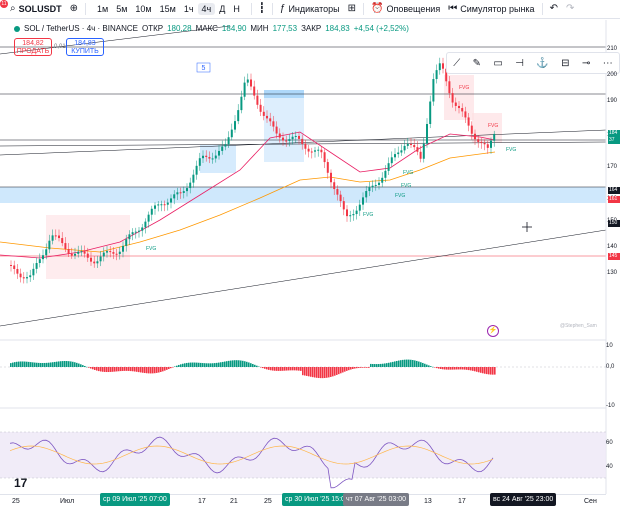  Describe the element at coordinates (236, 9) in the screenshot. I see `timeframe-7: Н` at that location.